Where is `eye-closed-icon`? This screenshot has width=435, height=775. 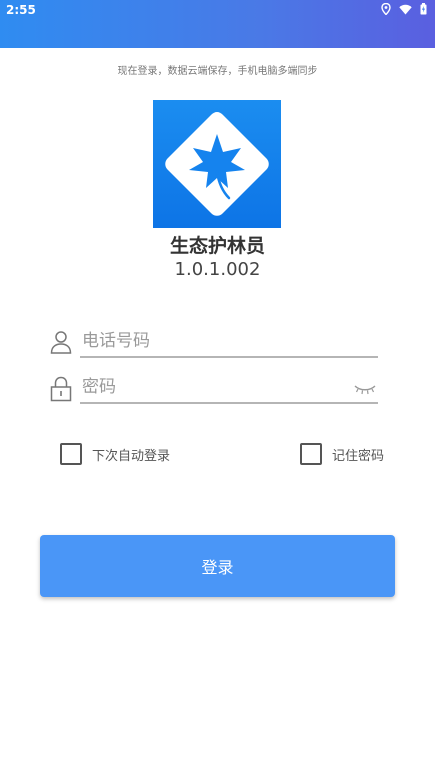 eye-closed-icon is located at coordinates (365, 390).